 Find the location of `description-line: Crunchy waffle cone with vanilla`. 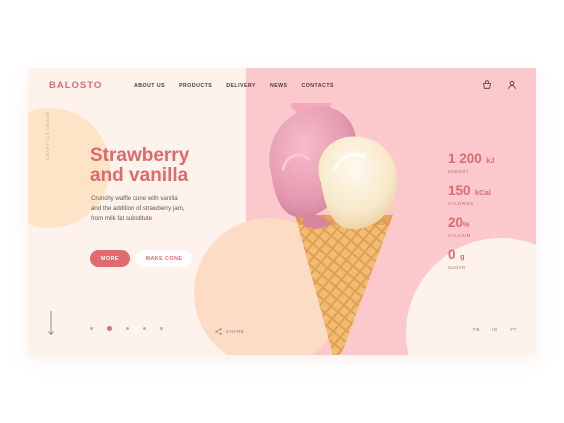

description-line: Crunchy waffle cone with vanilla is located at coordinates (134, 198).